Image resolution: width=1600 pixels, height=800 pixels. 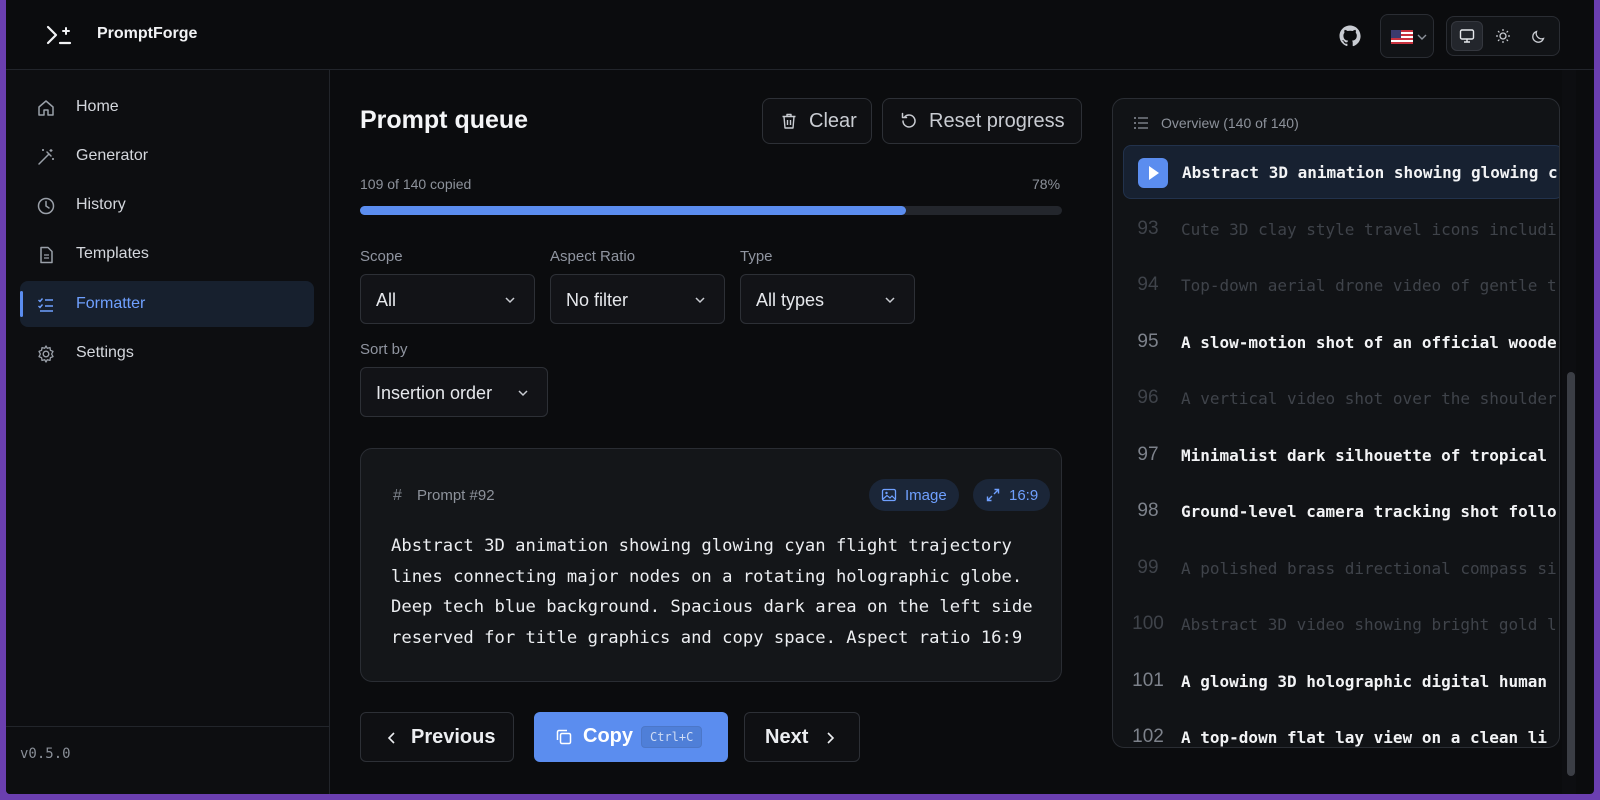 What do you see at coordinates (111, 303) in the screenshot?
I see `sidebar-item-label: Formatter` at bounding box center [111, 303].